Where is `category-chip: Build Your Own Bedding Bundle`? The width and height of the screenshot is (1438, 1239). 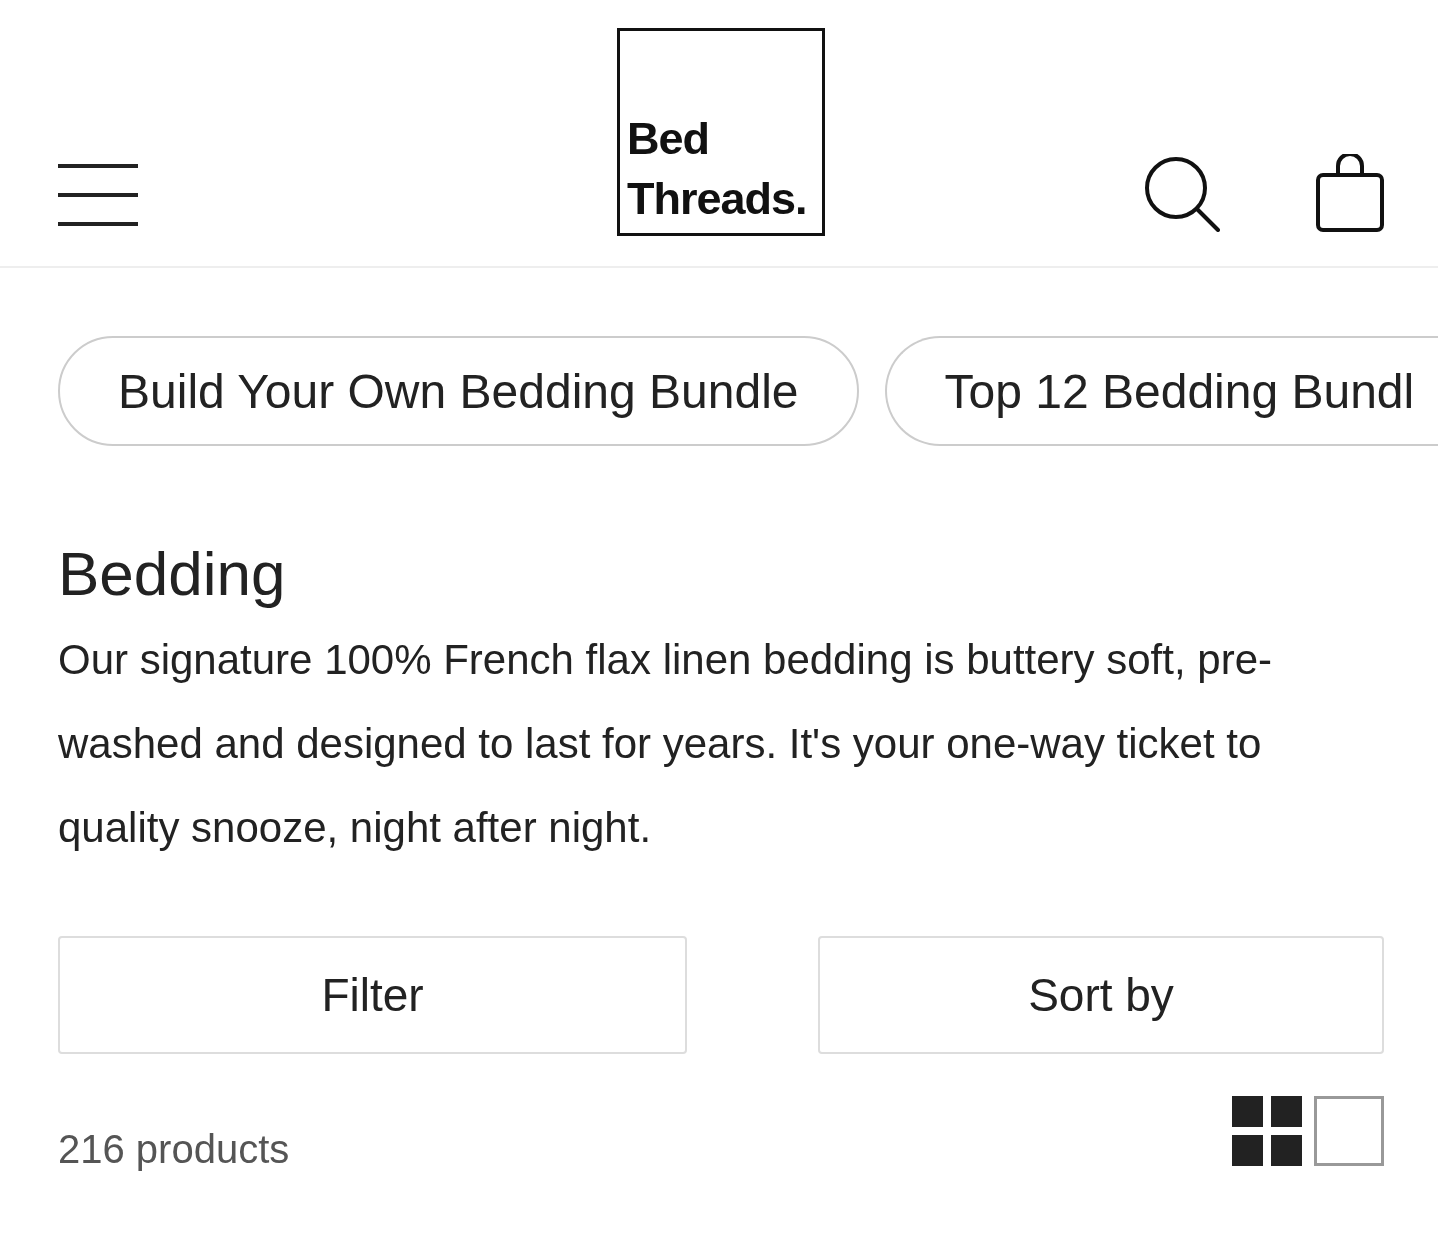
category-chip: Build Your Own Bedding Bundle is located at coordinates (458, 391).